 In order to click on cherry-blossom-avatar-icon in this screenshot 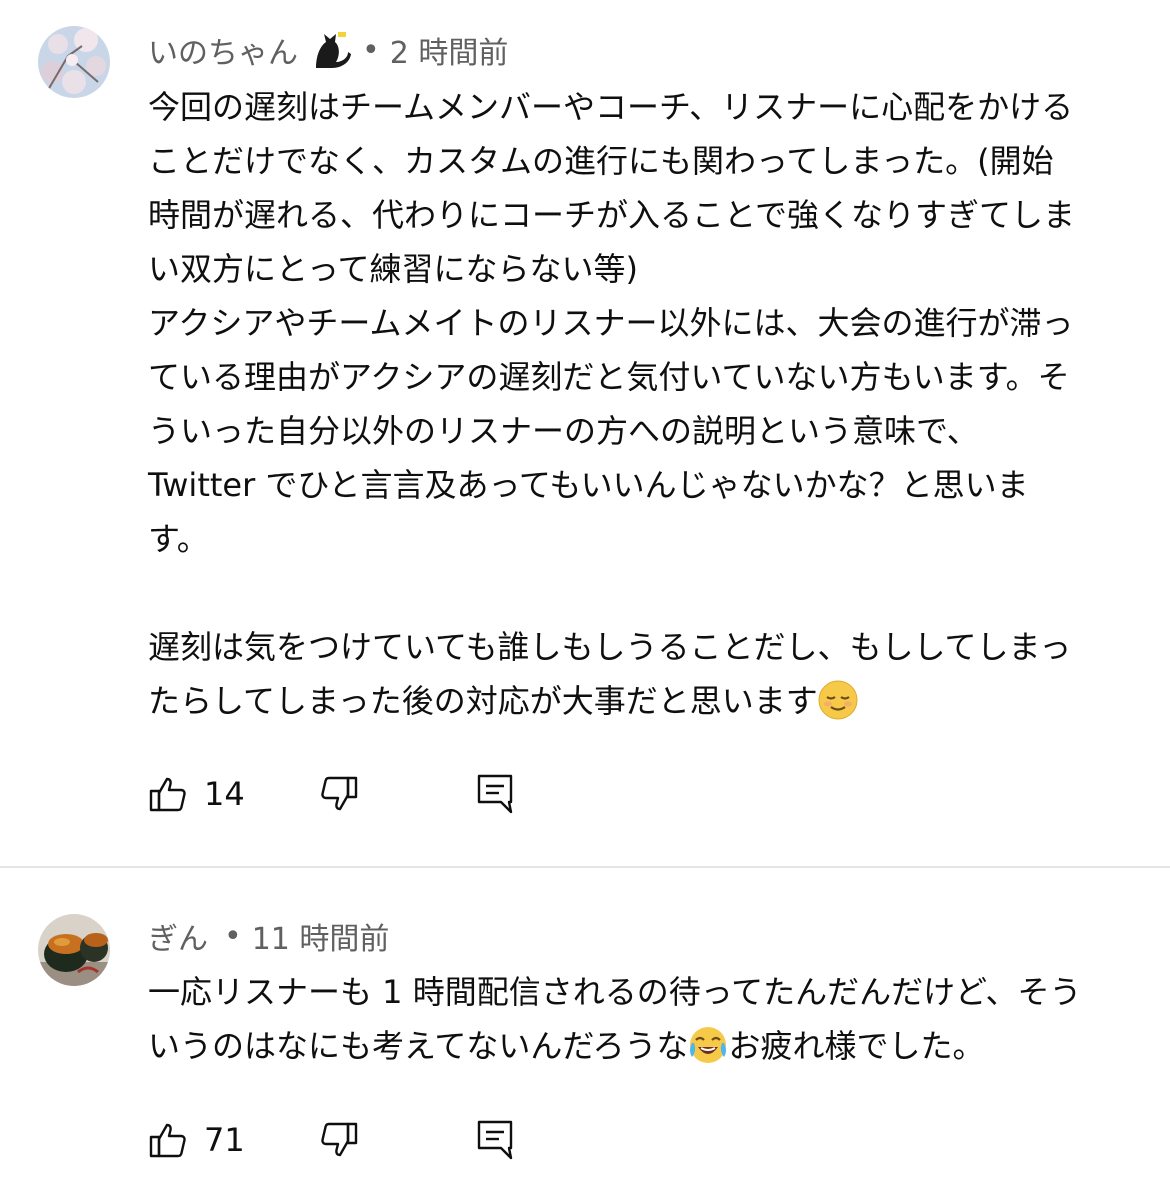, I will do `click(74, 62)`.